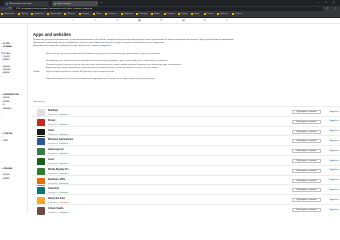 This screenshot has width=340, height=240. Describe the element at coordinates (142, 14) in the screenshot. I see `bookmark-item: Закладки` at that location.